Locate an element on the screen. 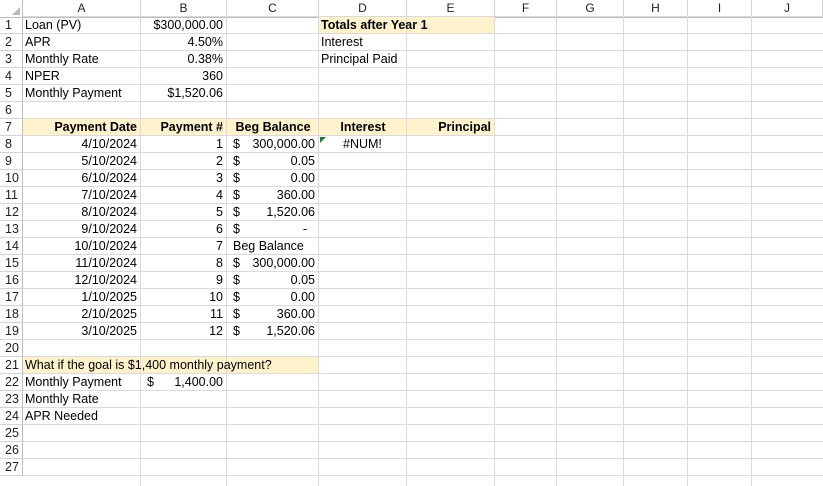 The image size is (823, 486). cell-b5-payment-value: $1,520.06 is located at coordinates (184, 93).